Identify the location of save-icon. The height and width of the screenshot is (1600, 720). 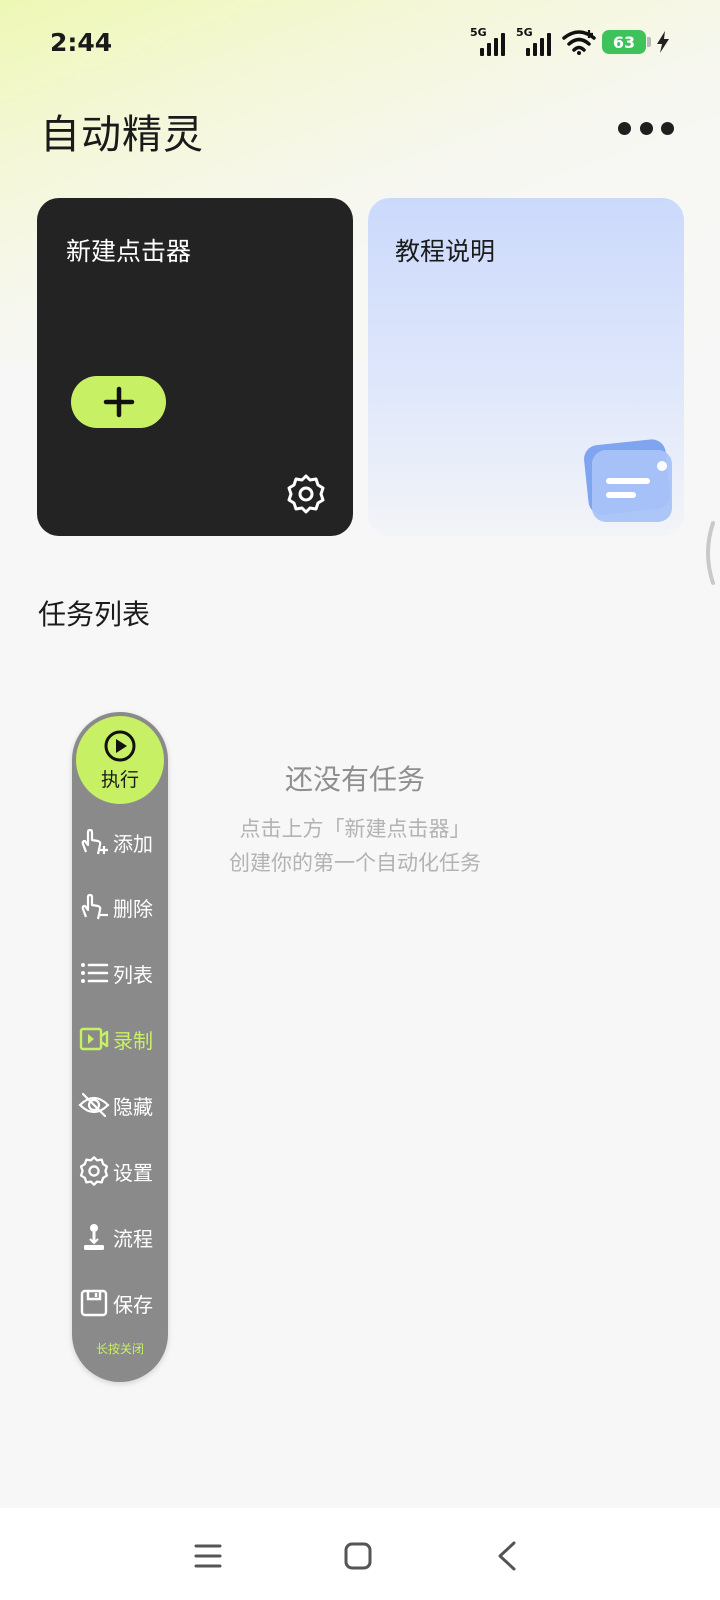
(94, 1303).